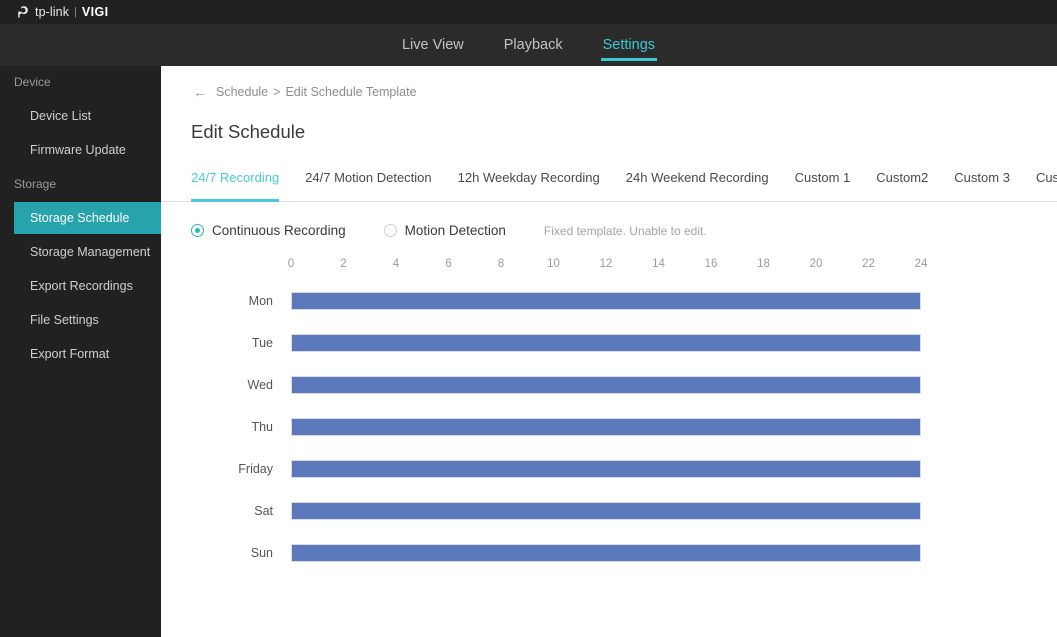 This screenshot has width=1057, height=637. I want to click on day-track-sun, so click(606, 553).